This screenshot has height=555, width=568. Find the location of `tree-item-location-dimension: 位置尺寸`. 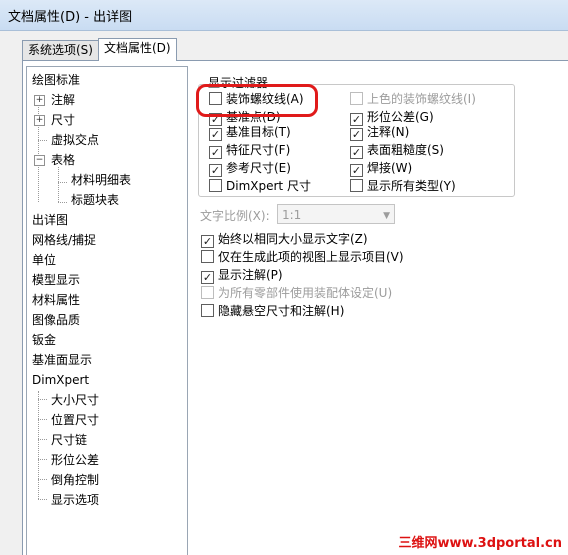

tree-item-location-dimension: 位置尺寸 is located at coordinates (75, 420).